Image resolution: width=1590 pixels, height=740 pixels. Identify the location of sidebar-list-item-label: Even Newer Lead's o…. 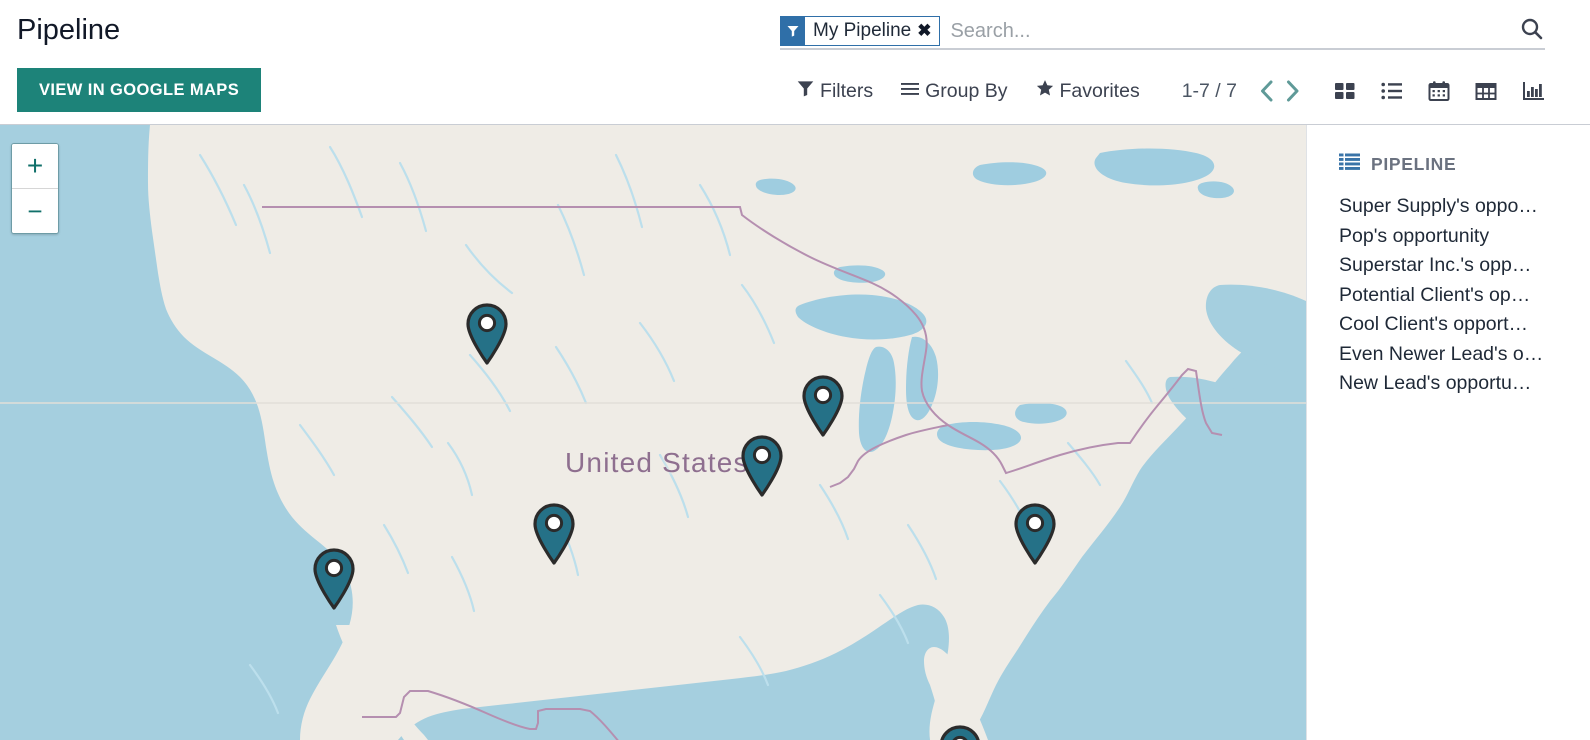
(1441, 353).